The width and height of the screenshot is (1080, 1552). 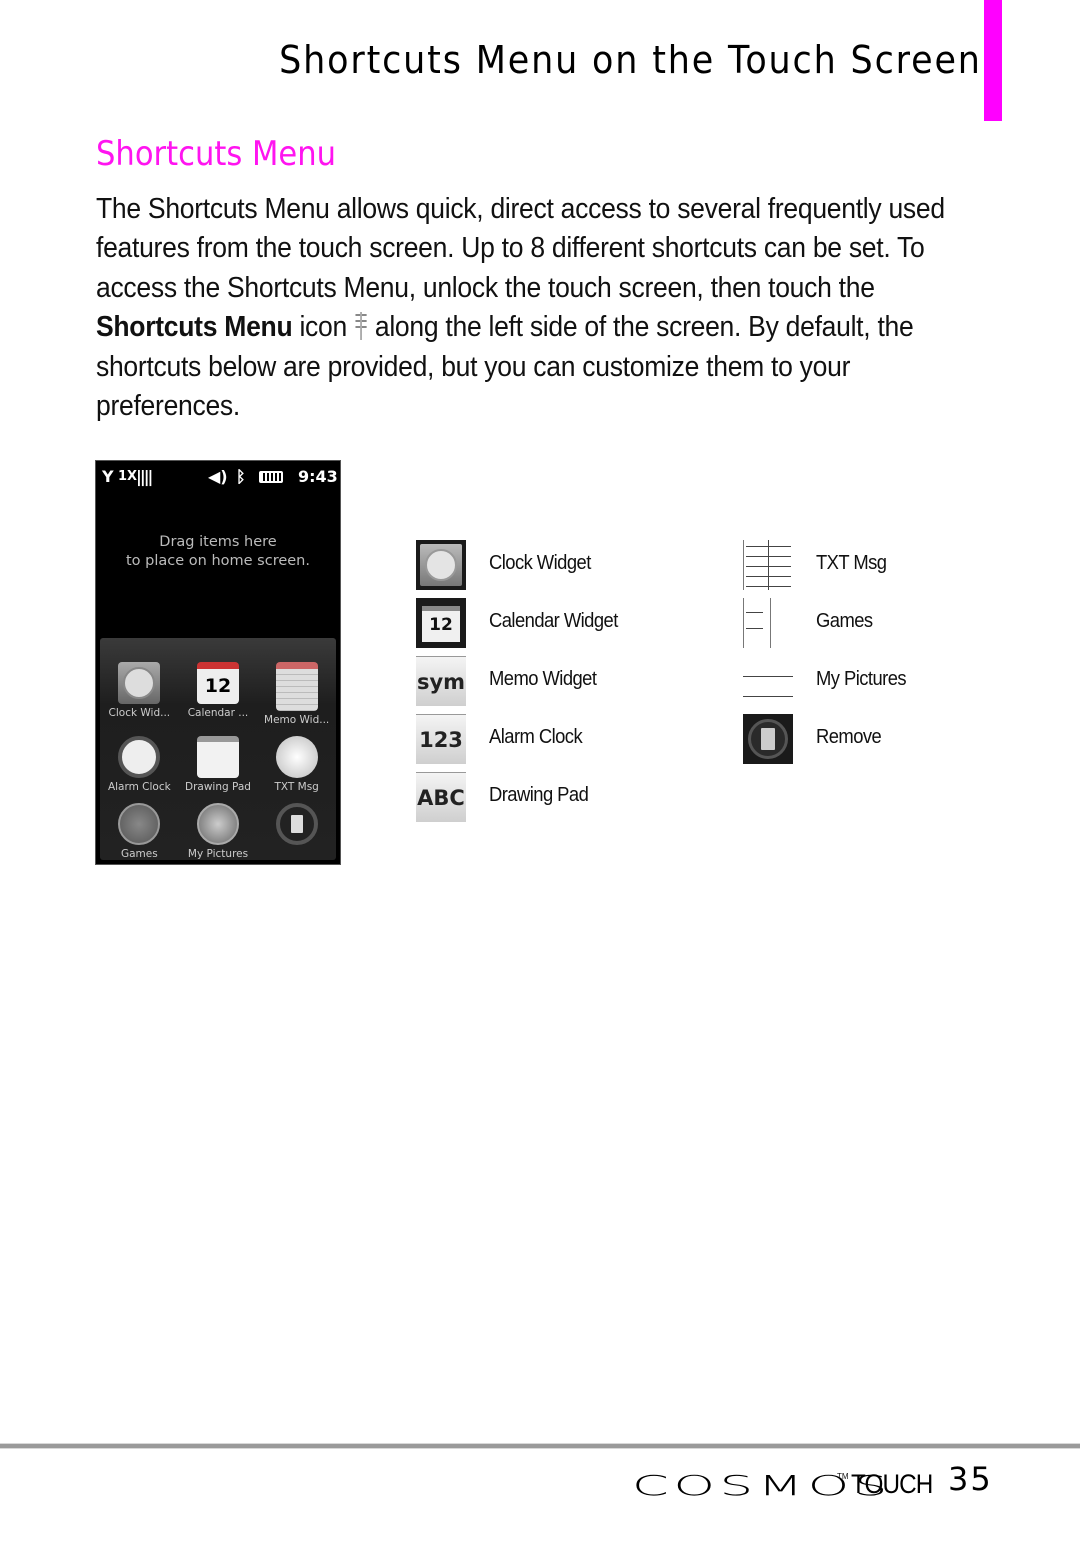 I want to click on status-bar: Y 1X |||| ◀) ᛒ 9:43, so click(x=218, y=478).